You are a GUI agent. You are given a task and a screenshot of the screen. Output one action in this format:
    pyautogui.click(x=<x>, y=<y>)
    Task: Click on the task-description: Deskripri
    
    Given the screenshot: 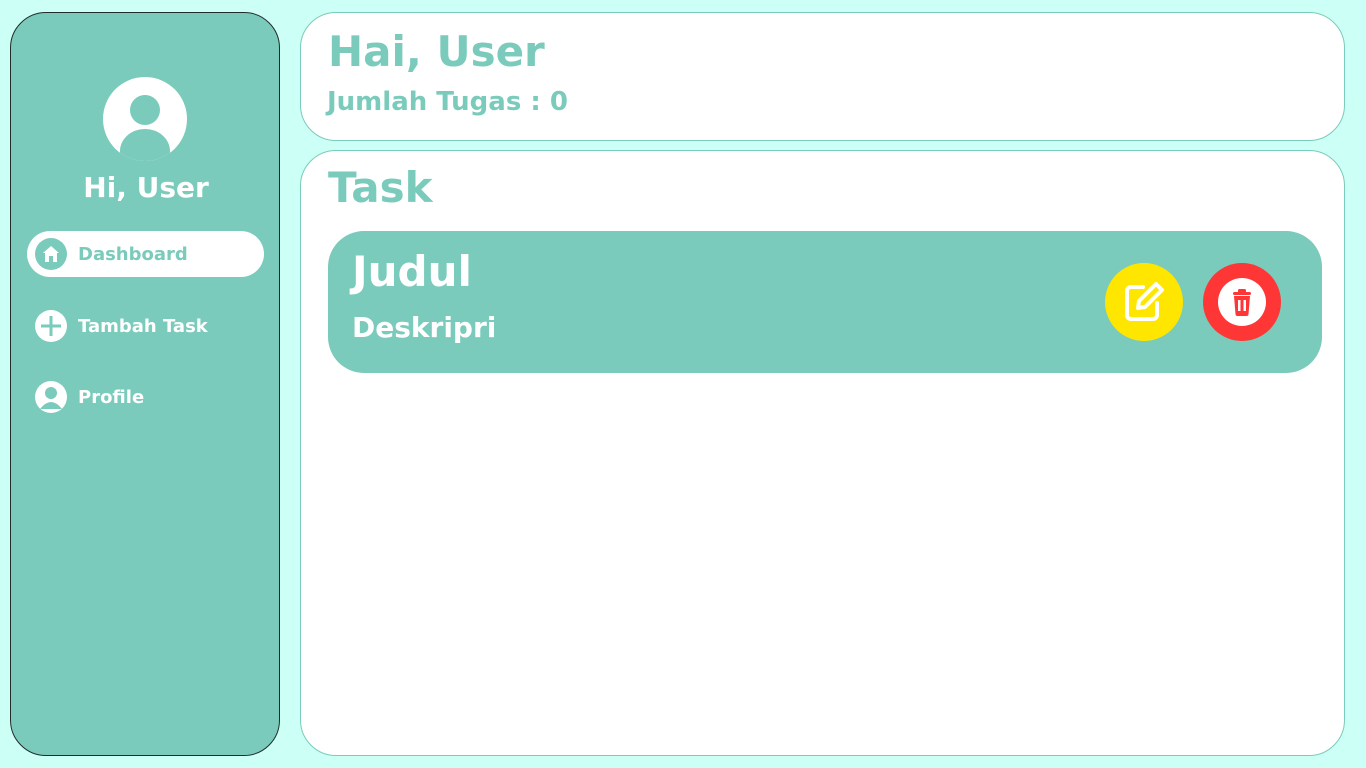 What is the action you would take?
    pyautogui.click(x=424, y=327)
    